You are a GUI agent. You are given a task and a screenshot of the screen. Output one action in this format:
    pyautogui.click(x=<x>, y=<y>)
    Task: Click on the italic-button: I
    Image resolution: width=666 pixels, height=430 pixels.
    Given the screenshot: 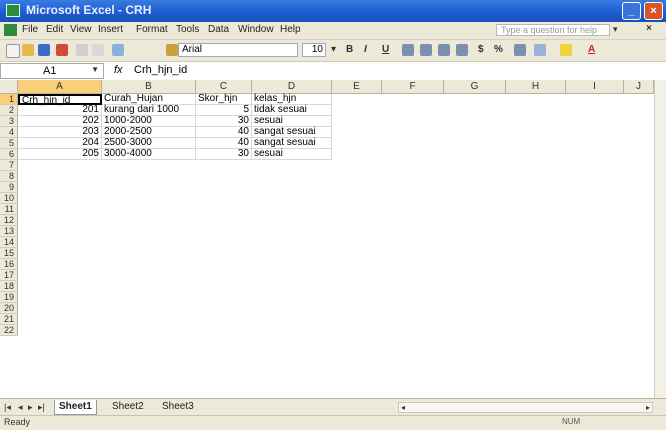 What is the action you would take?
    pyautogui.click(x=365, y=49)
    